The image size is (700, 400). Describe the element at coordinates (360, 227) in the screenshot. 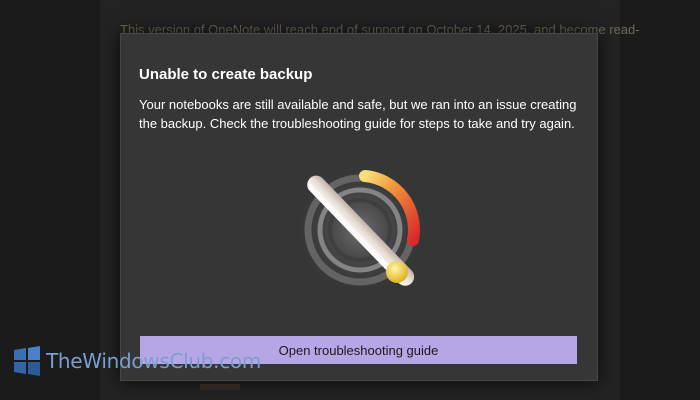

I see `failed-backup-illustration` at that location.